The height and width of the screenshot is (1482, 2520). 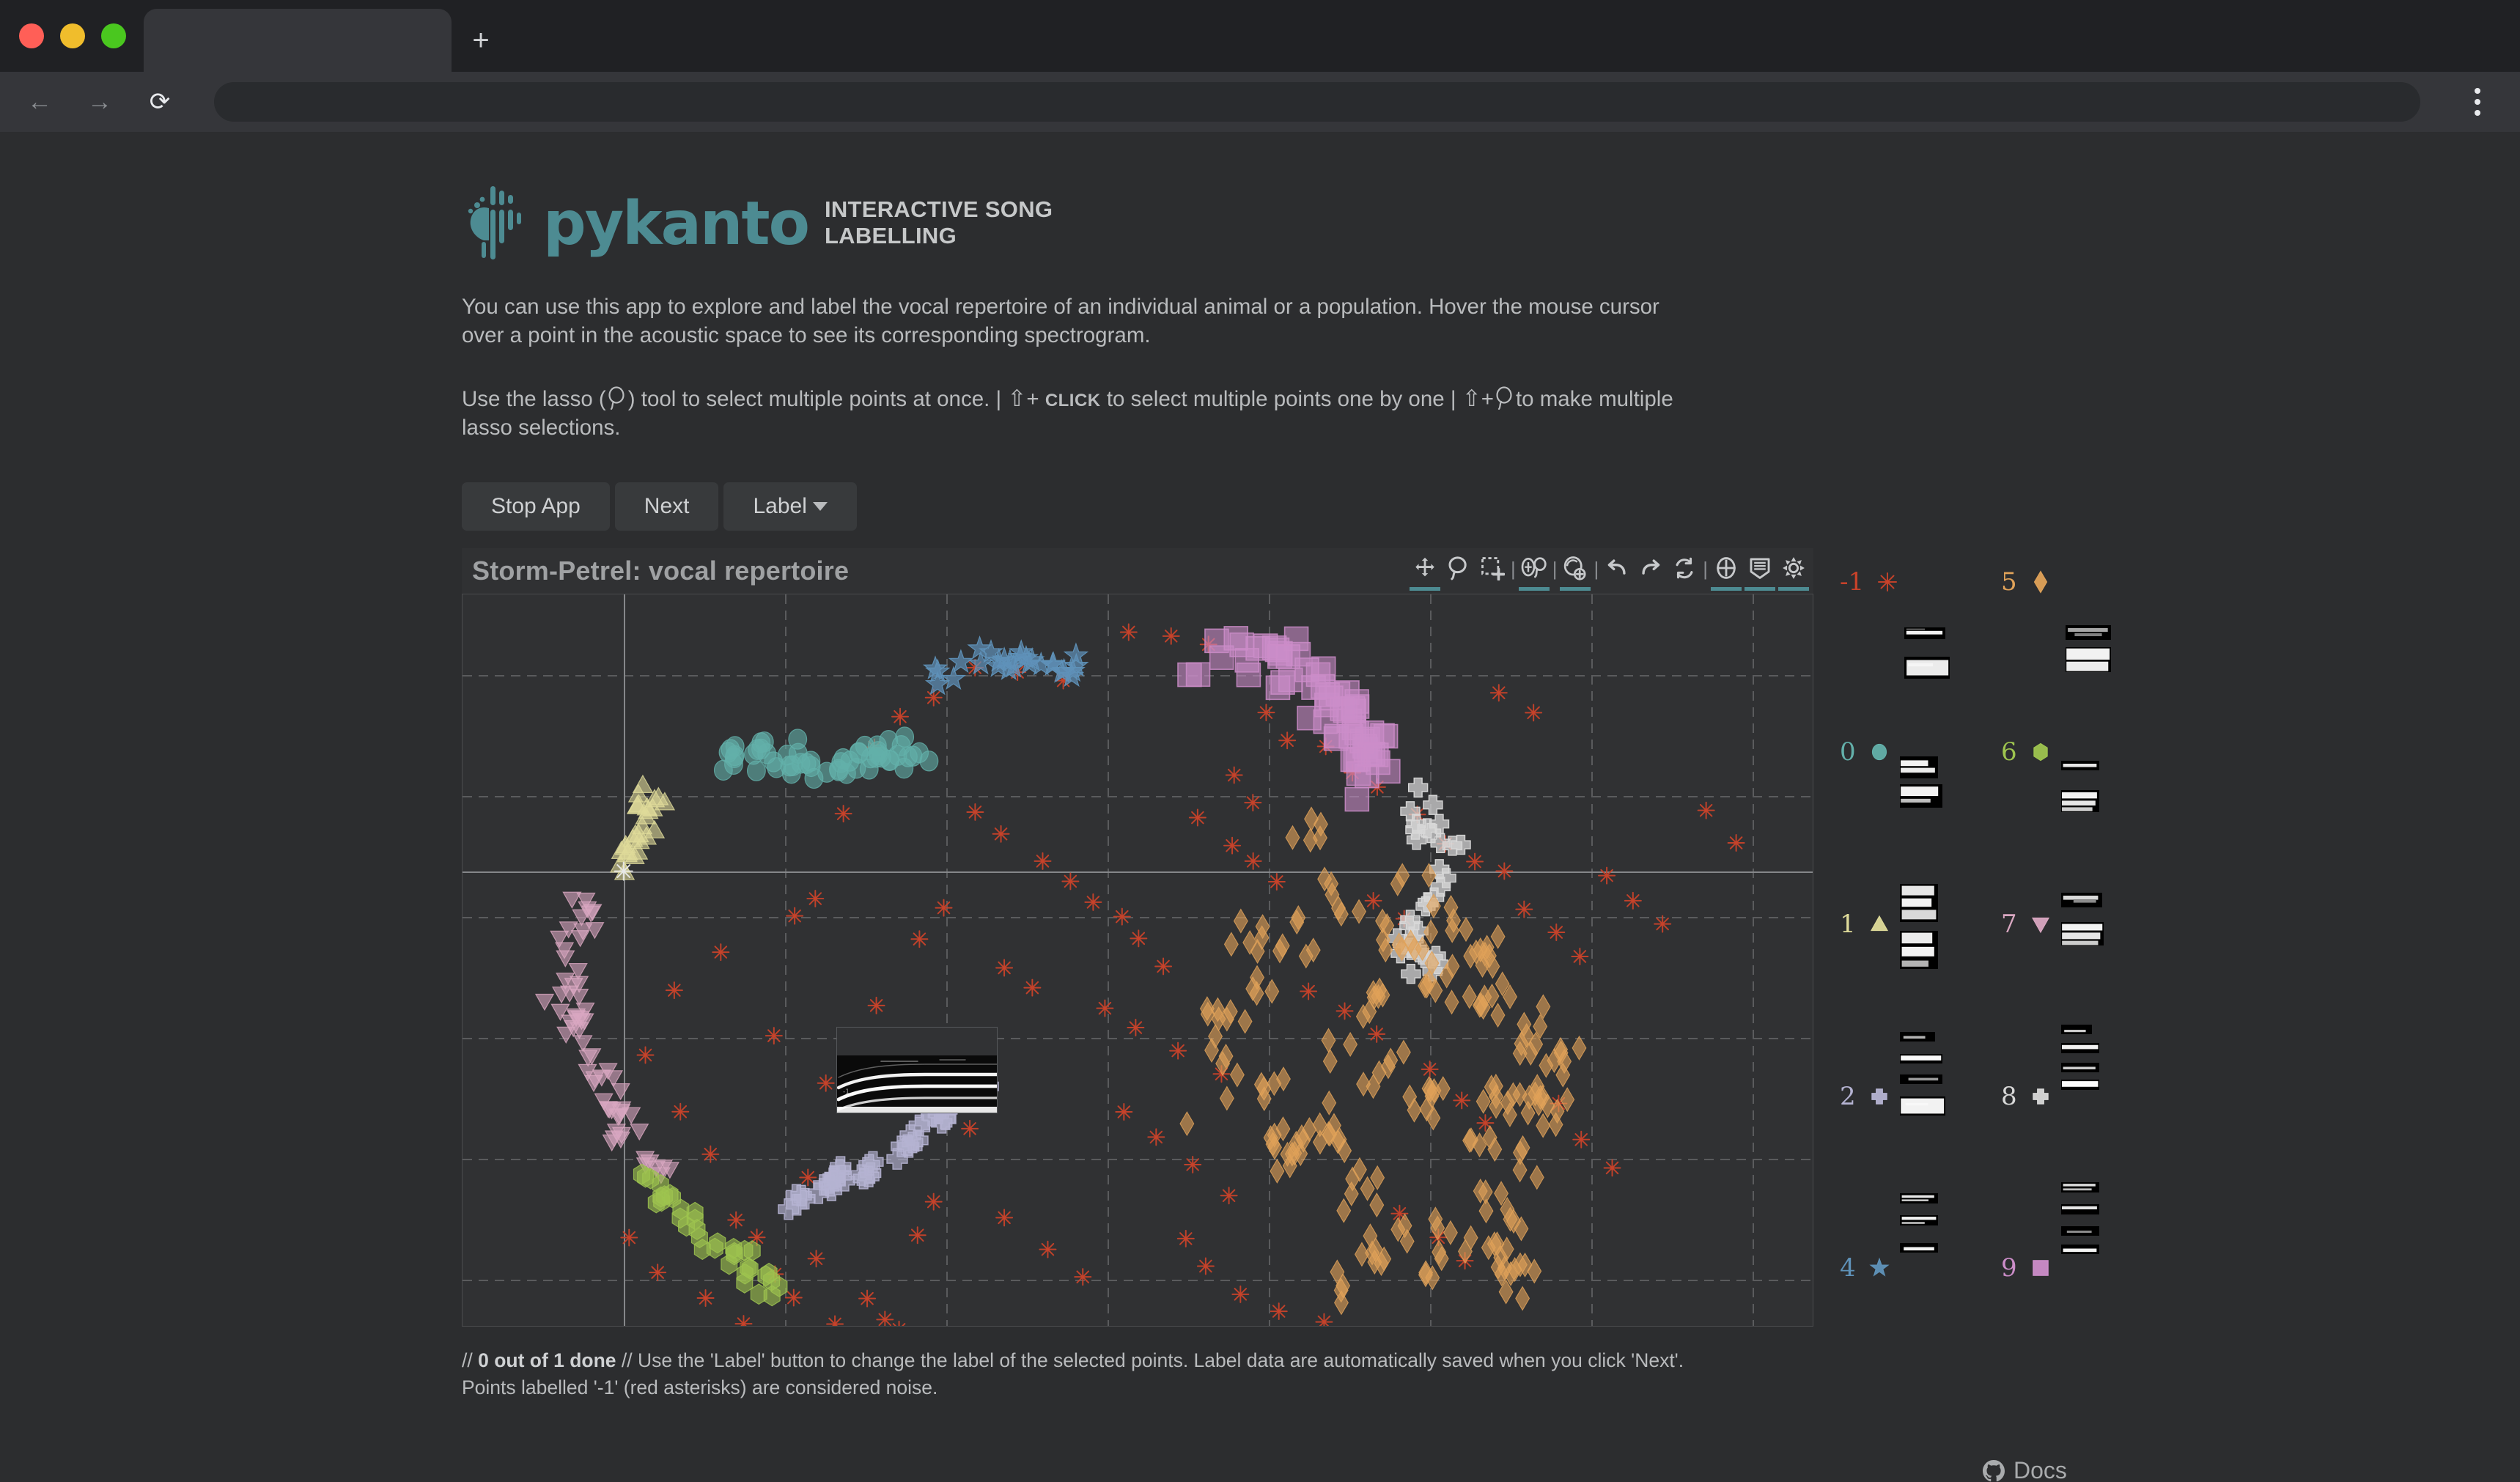 What do you see at coordinates (536, 506) in the screenshot?
I see `stop-app-button: Stop App` at bounding box center [536, 506].